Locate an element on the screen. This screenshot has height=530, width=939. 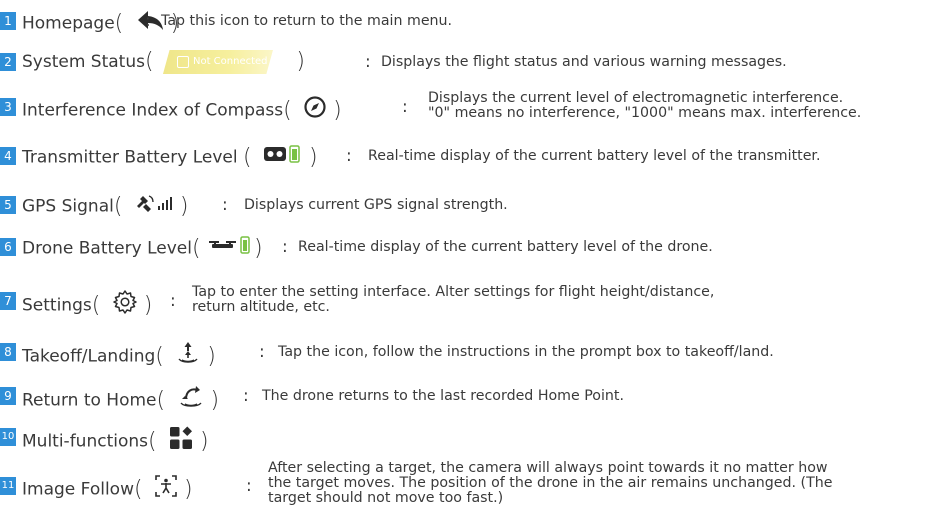
item-number: 3 is located at coordinates (8, 107).